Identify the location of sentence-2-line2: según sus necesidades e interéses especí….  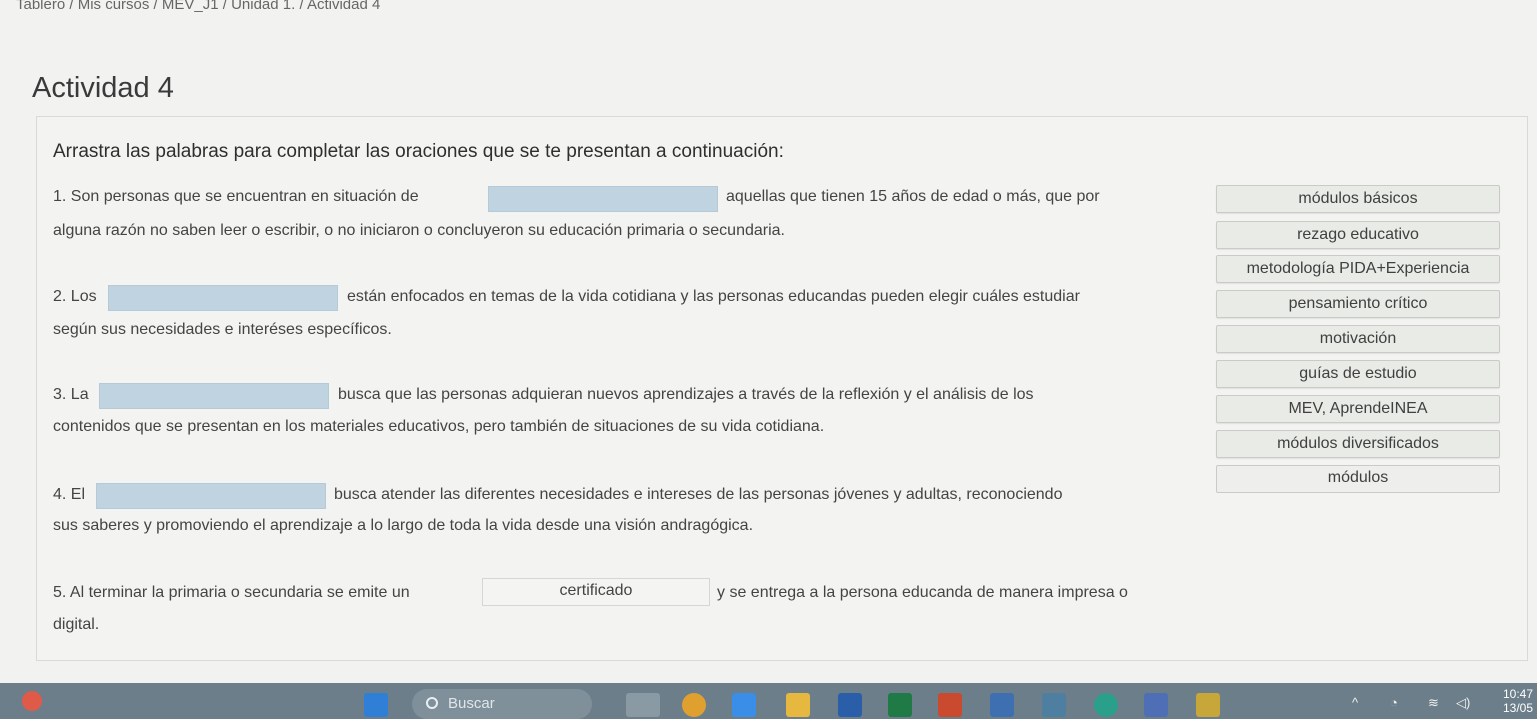
(222, 329).